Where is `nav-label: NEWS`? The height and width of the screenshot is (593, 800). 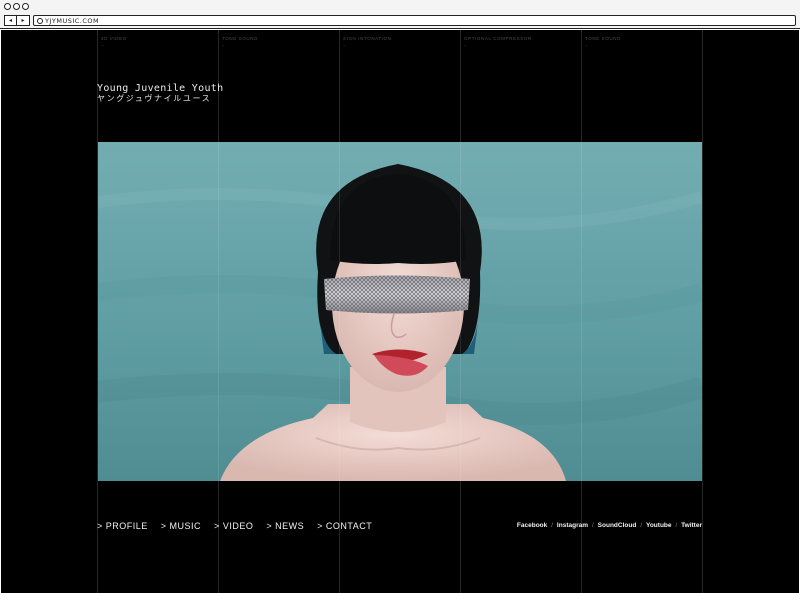
nav-label: NEWS is located at coordinates (290, 526).